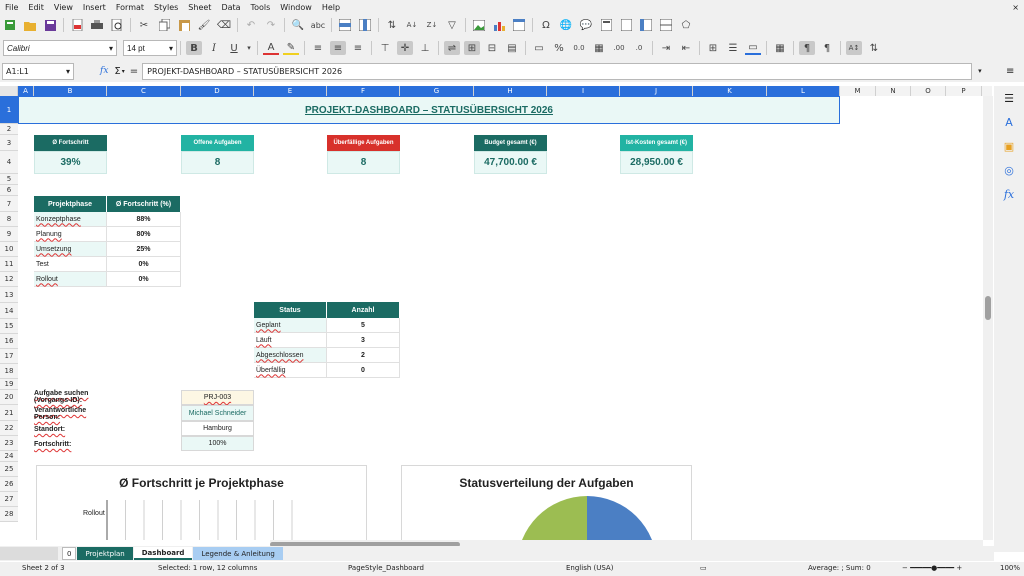 This screenshot has height=576, width=1024. Describe the element at coordinates (290, 355) in the screenshot. I see `status-name-cell: Abgeschlossen` at that location.